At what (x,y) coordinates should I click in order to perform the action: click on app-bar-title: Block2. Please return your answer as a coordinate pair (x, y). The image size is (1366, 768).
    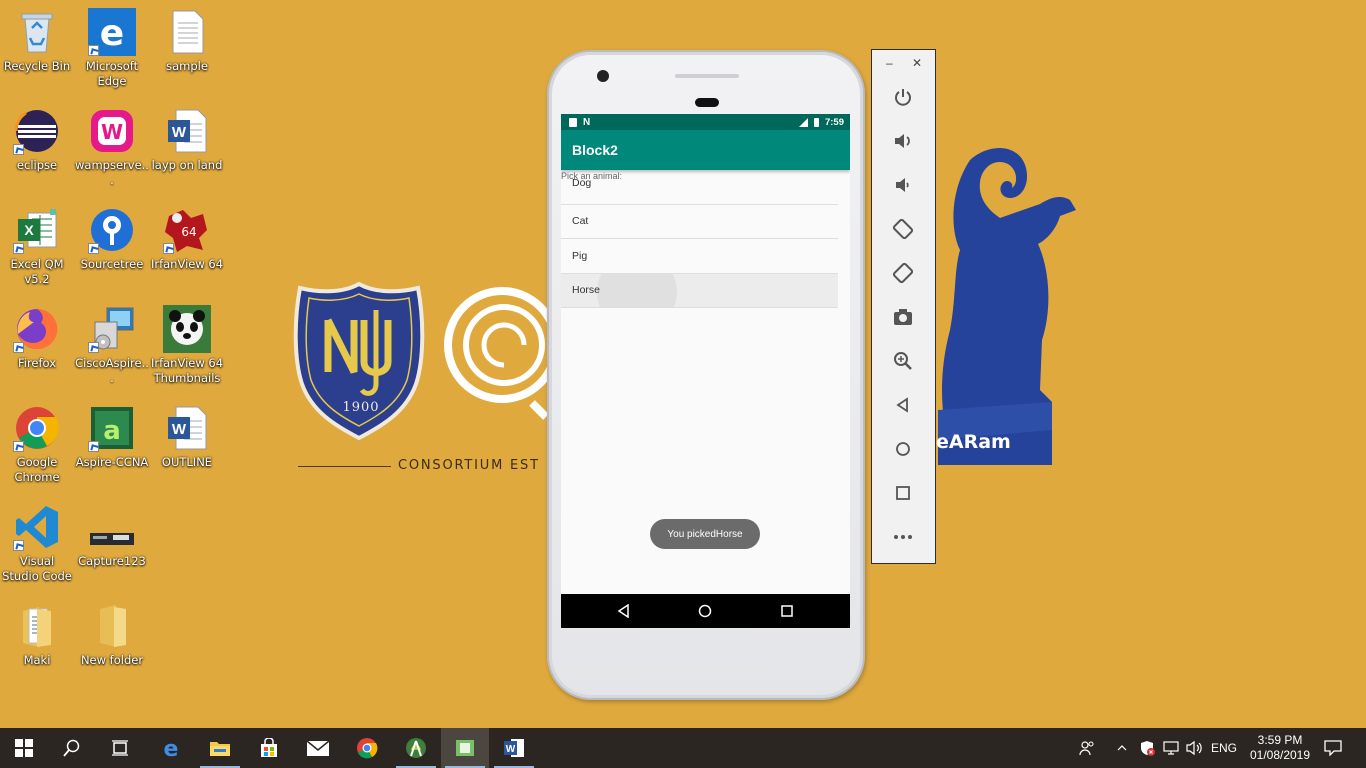
    Looking at the image, I should click on (705, 150).